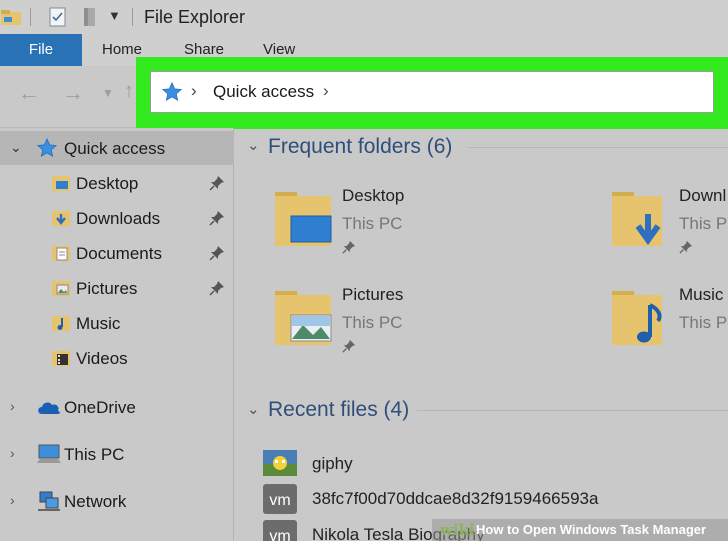  I want to click on folder-name: Downl, so click(703, 195).